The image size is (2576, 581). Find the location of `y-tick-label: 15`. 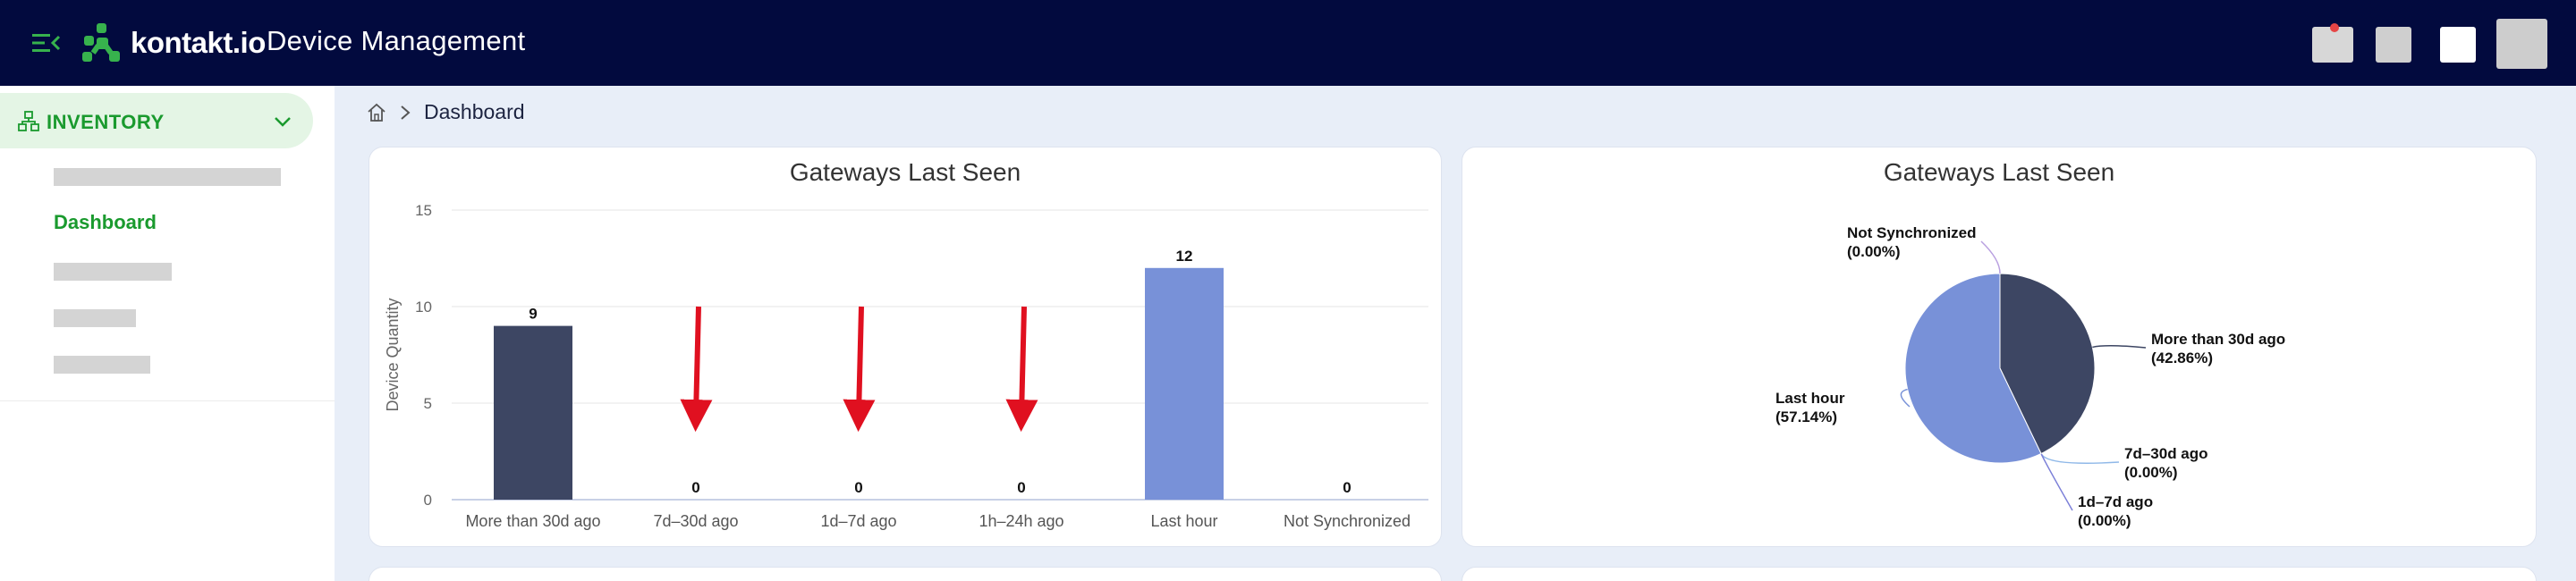

y-tick-label: 15 is located at coordinates (423, 210).